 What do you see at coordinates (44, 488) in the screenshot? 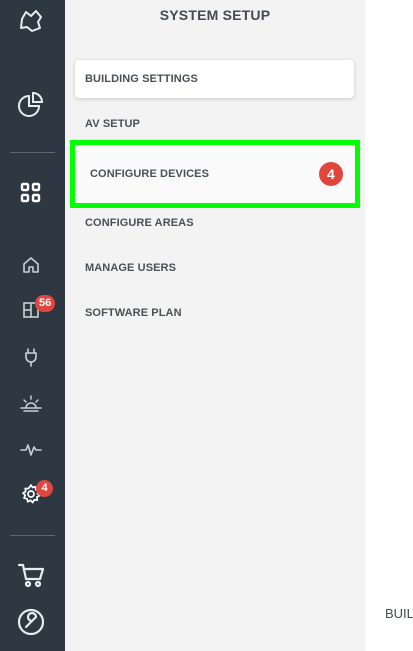
I see `settings-count-badge: 4` at bounding box center [44, 488].